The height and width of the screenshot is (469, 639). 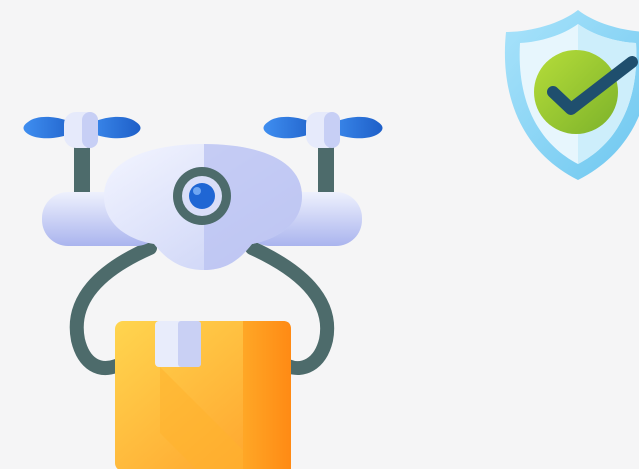 What do you see at coordinates (203, 395) in the screenshot?
I see `delivery-box-icon` at bounding box center [203, 395].